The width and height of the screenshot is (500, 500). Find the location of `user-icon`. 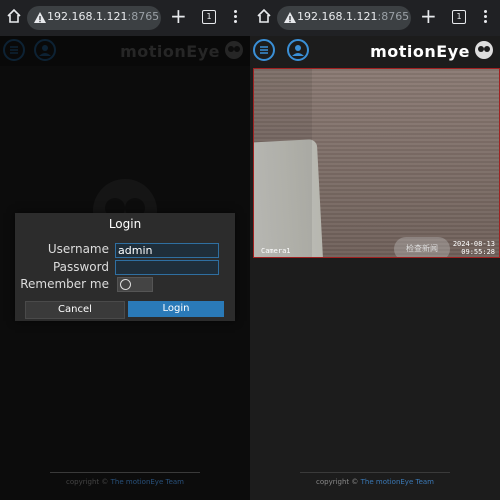

user-icon is located at coordinates (298, 50).